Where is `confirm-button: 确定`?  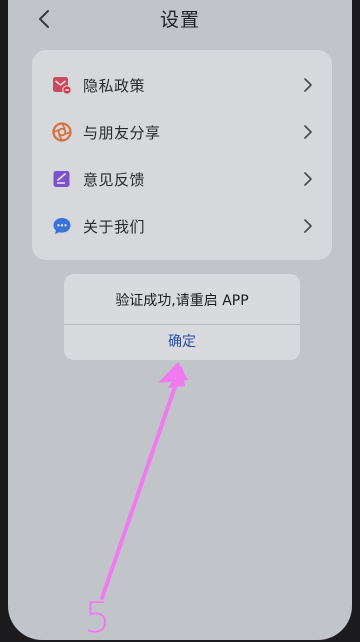
confirm-button: 确定 is located at coordinates (182, 342).